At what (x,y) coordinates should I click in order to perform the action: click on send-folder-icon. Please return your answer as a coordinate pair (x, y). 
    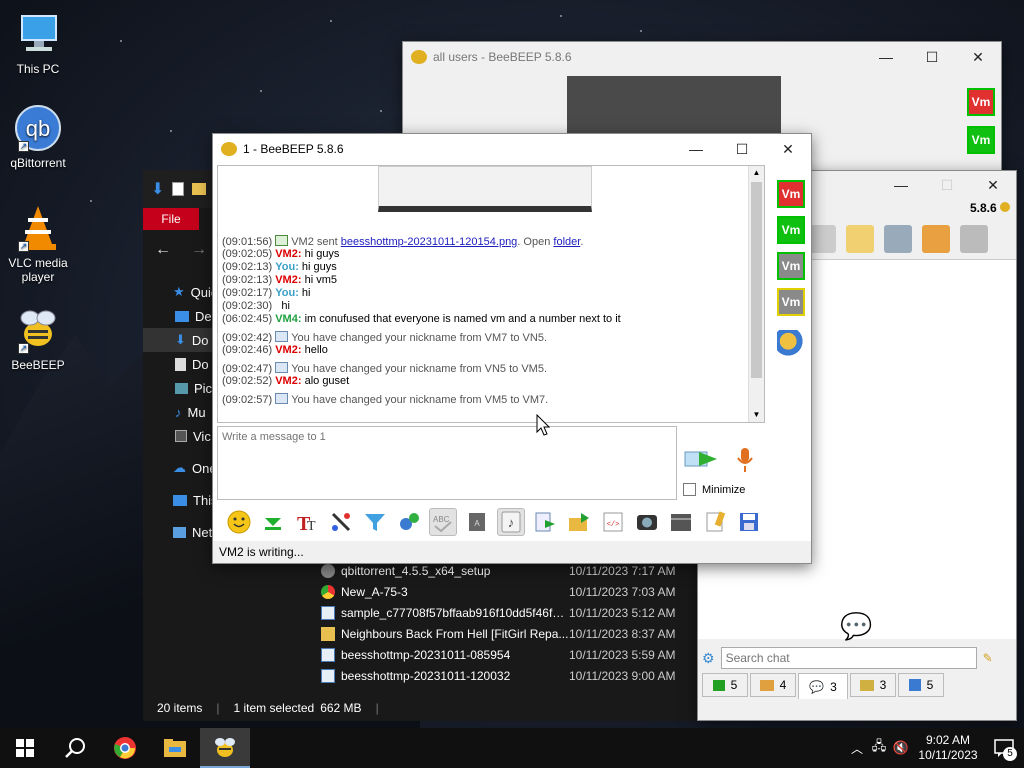
    Looking at the image, I should click on (579, 522).